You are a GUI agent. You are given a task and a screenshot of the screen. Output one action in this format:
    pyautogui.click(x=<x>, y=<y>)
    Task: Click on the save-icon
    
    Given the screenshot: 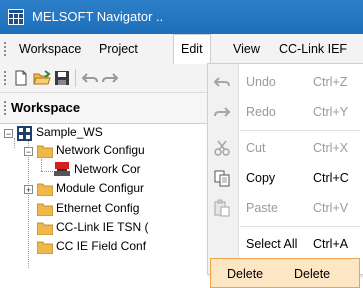 What is the action you would take?
    pyautogui.click(x=62, y=78)
    